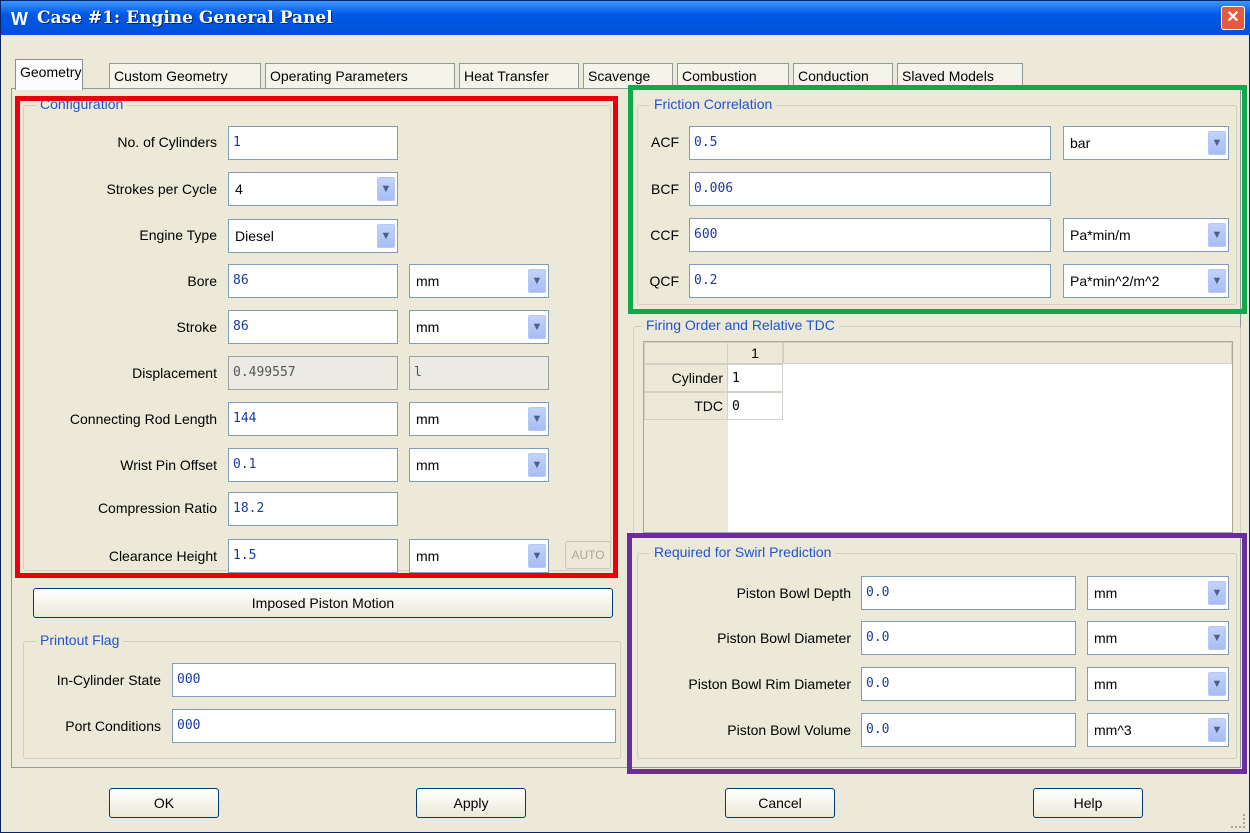 This screenshot has height=833, width=1250. Describe the element at coordinates (755, 378) in the screenshot. I see `table-cell-cylinder: 1` at that location.